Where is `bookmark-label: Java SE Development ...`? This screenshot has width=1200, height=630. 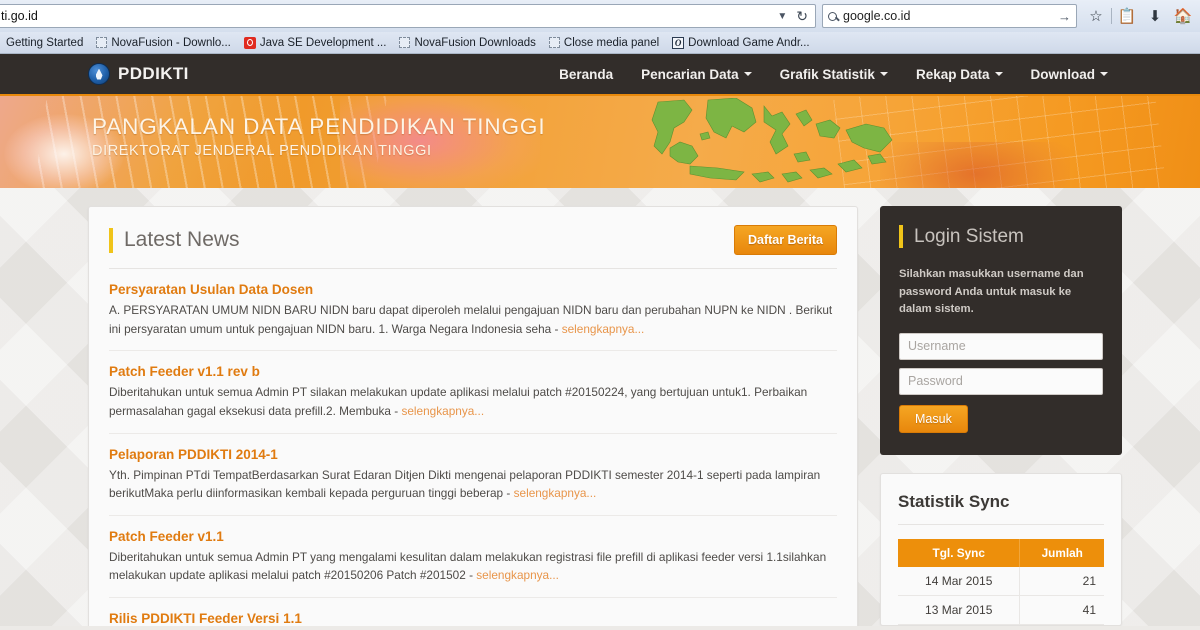 bookmark-label: Java SE Development ... is located at coordinates (323, 43).